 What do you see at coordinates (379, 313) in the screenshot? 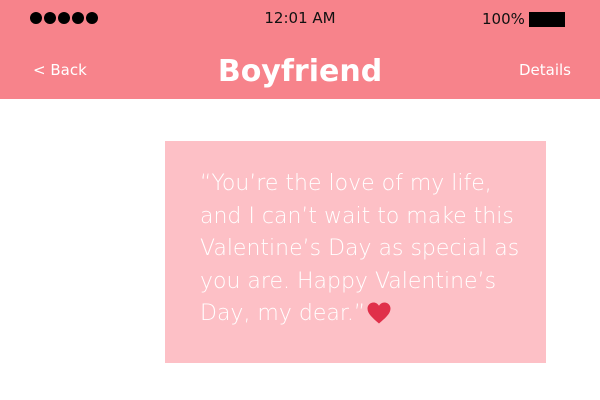
I see `heart-icon` at bounding box center [379, 313].